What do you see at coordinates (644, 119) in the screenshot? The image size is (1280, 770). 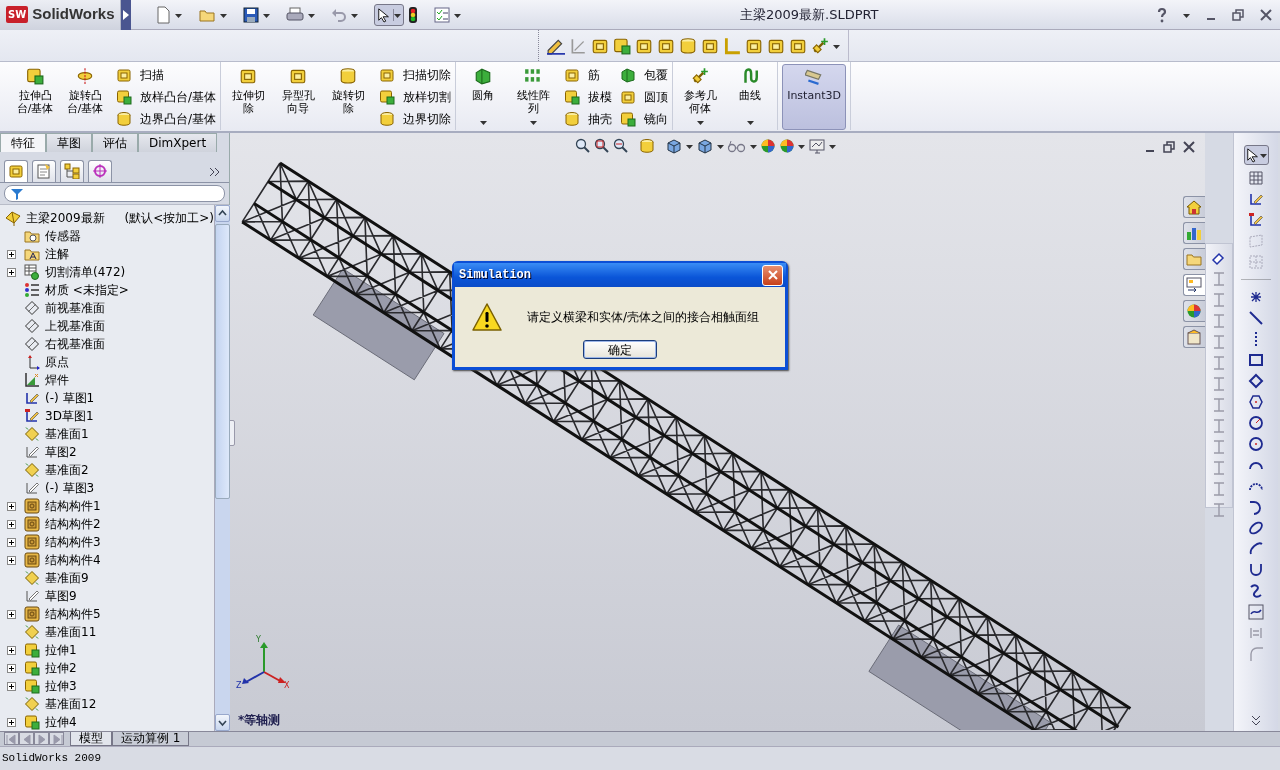 I see `ribbon-button: 镜向` at bounding box center [644, 119].